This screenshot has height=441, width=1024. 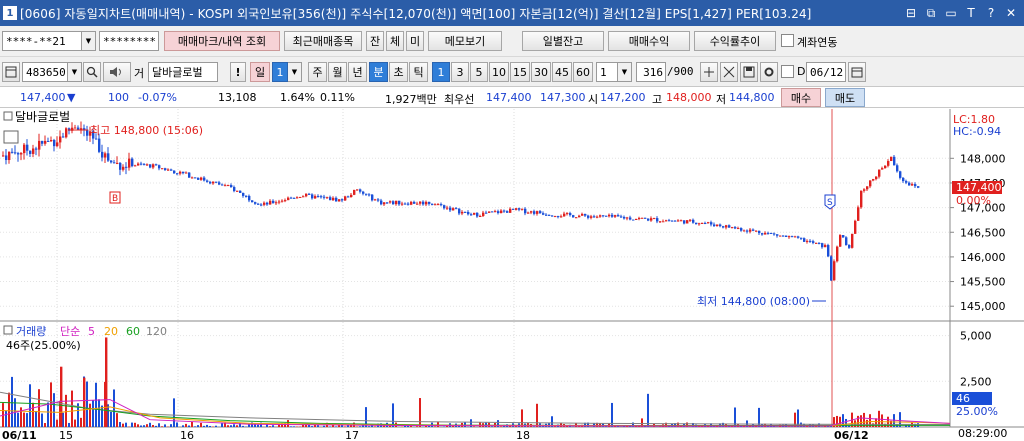 I want to click on interval-5-button: 5, so click(x=479, y=72).